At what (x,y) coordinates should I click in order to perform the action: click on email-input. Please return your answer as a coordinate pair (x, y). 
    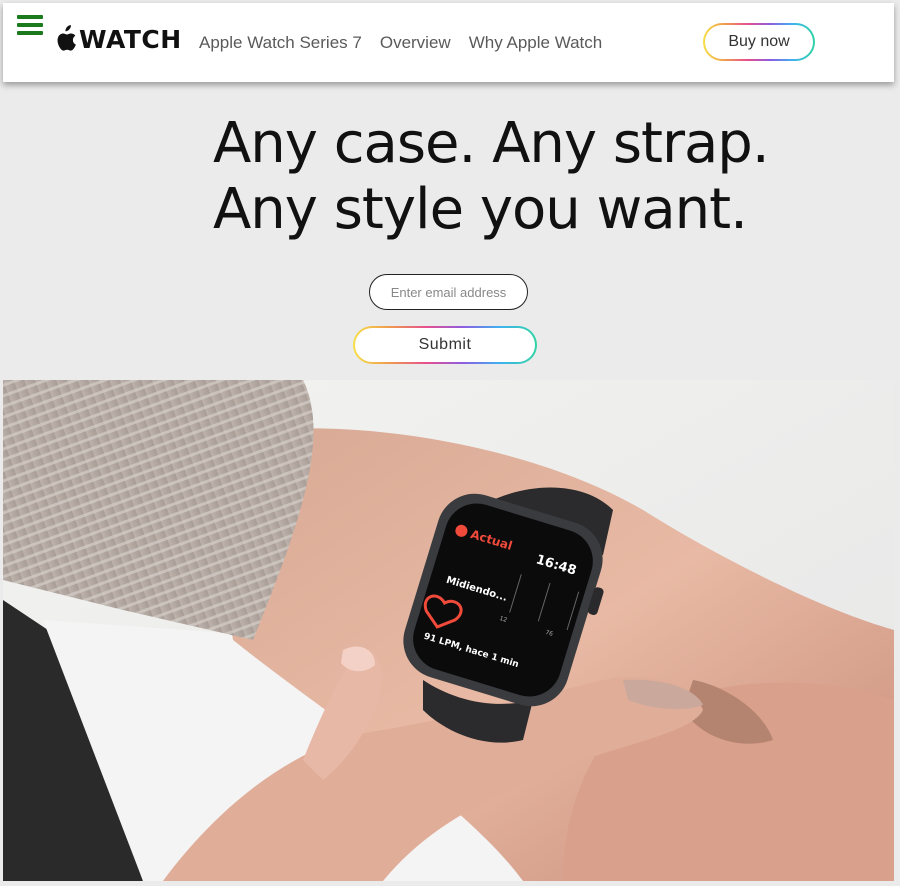
    Looking at the image, I should click on (448, 292).